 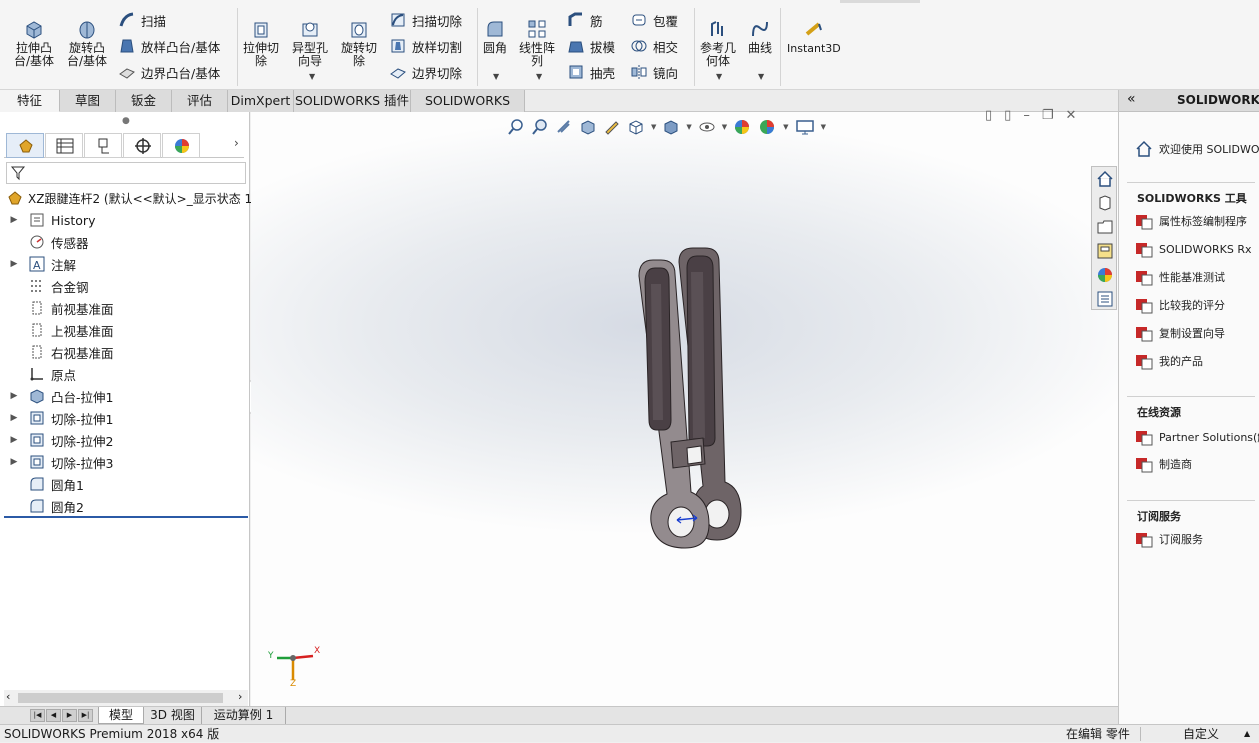 I want to click on file-explorer-icon, so click(x=1105, y=227).